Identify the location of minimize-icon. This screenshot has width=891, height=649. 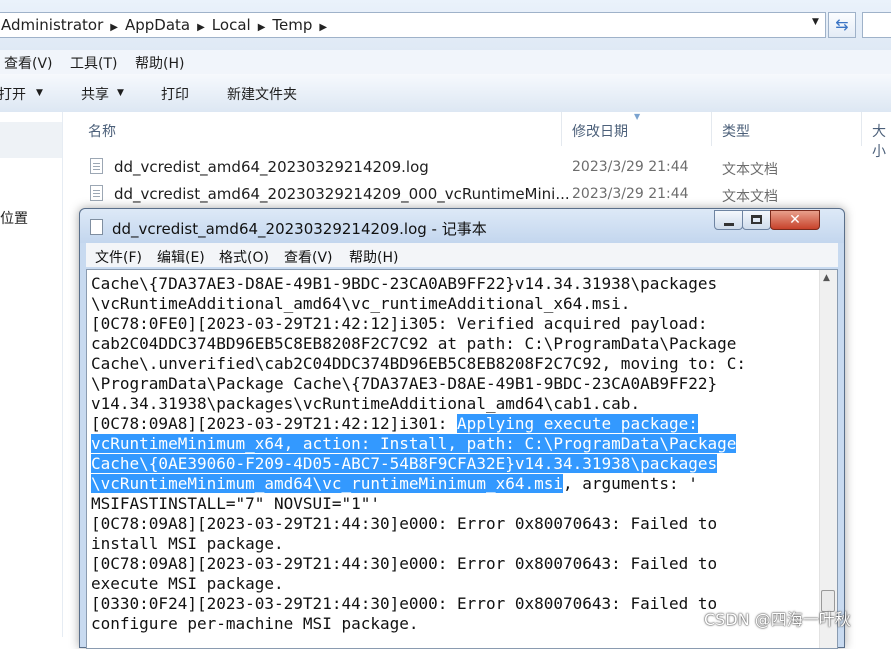
(729, 224).